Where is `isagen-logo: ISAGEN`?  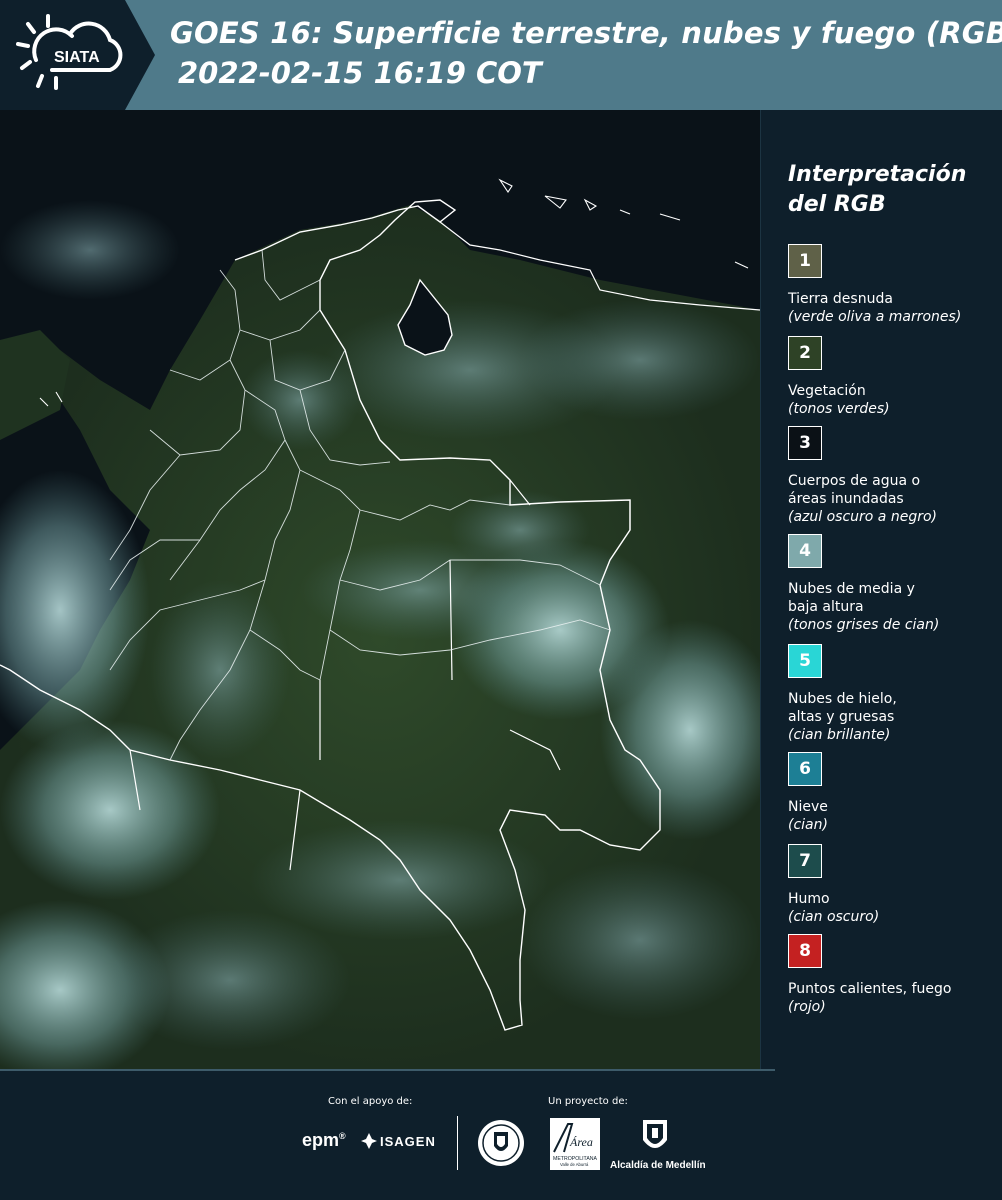 isagen-logo: ISAGEN is located at coordinates (408, 1141).